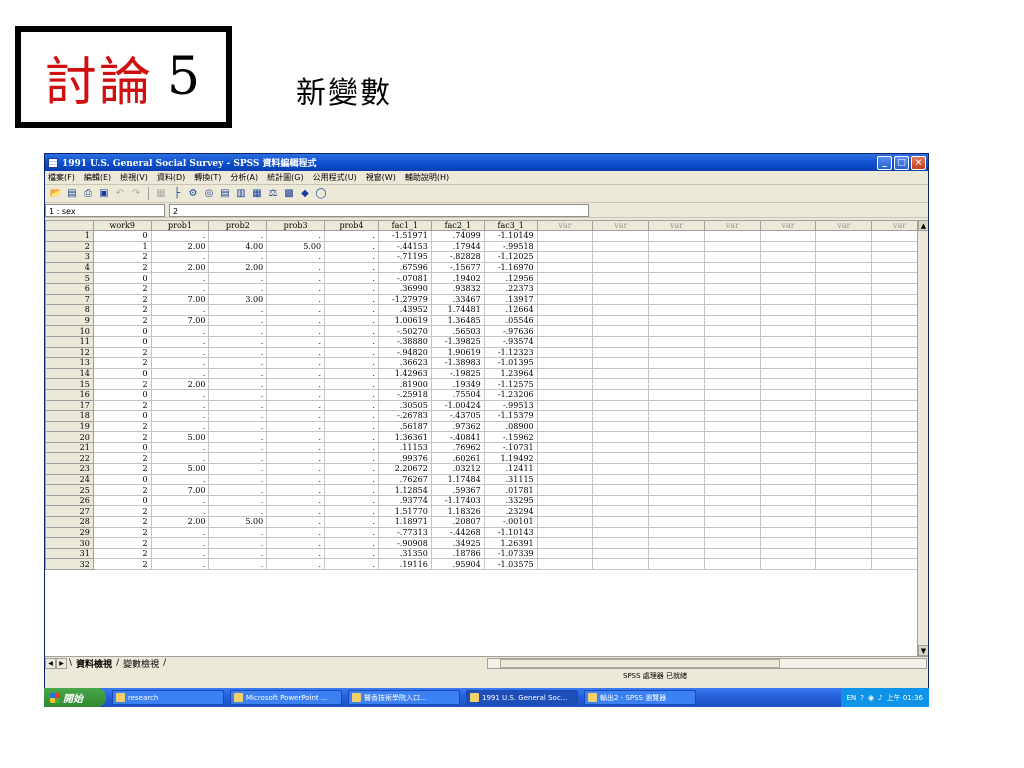 Image resolution: width=1024 pixels, height=768 pixels. What do you see at coordinates (510, 320) in the screenshot?
I see `data-cell: .05546` at bounding box center [510, 320].